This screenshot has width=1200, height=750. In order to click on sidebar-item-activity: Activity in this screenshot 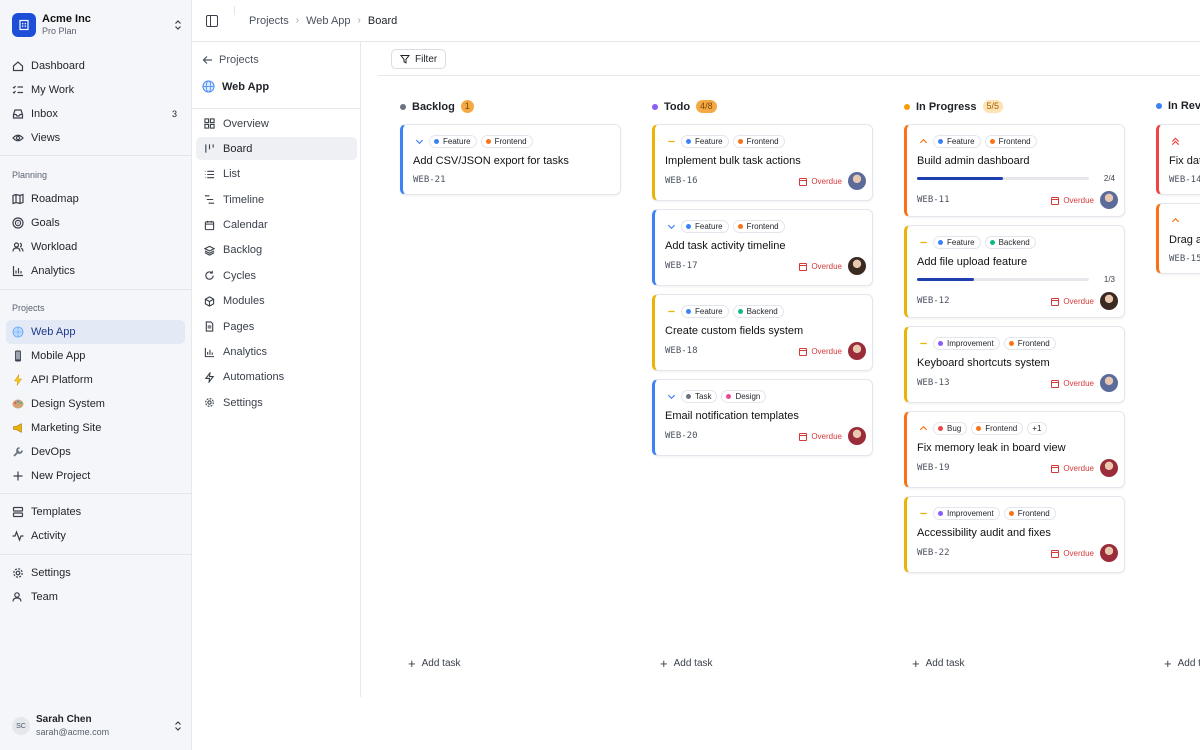, I will do `click(95, 536)`.